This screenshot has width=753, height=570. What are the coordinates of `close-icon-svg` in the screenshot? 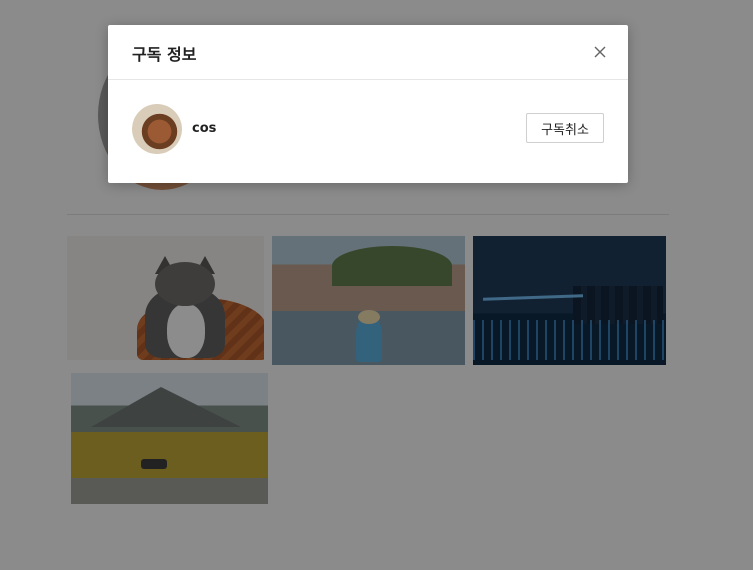 It's located at (600, 52).